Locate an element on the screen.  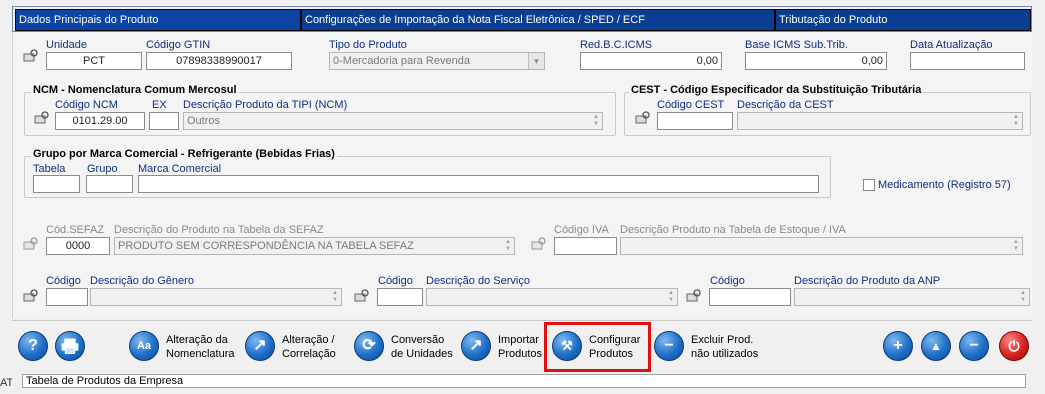
arrow-up-icon: ▲ is located at coordinates (936, 346).